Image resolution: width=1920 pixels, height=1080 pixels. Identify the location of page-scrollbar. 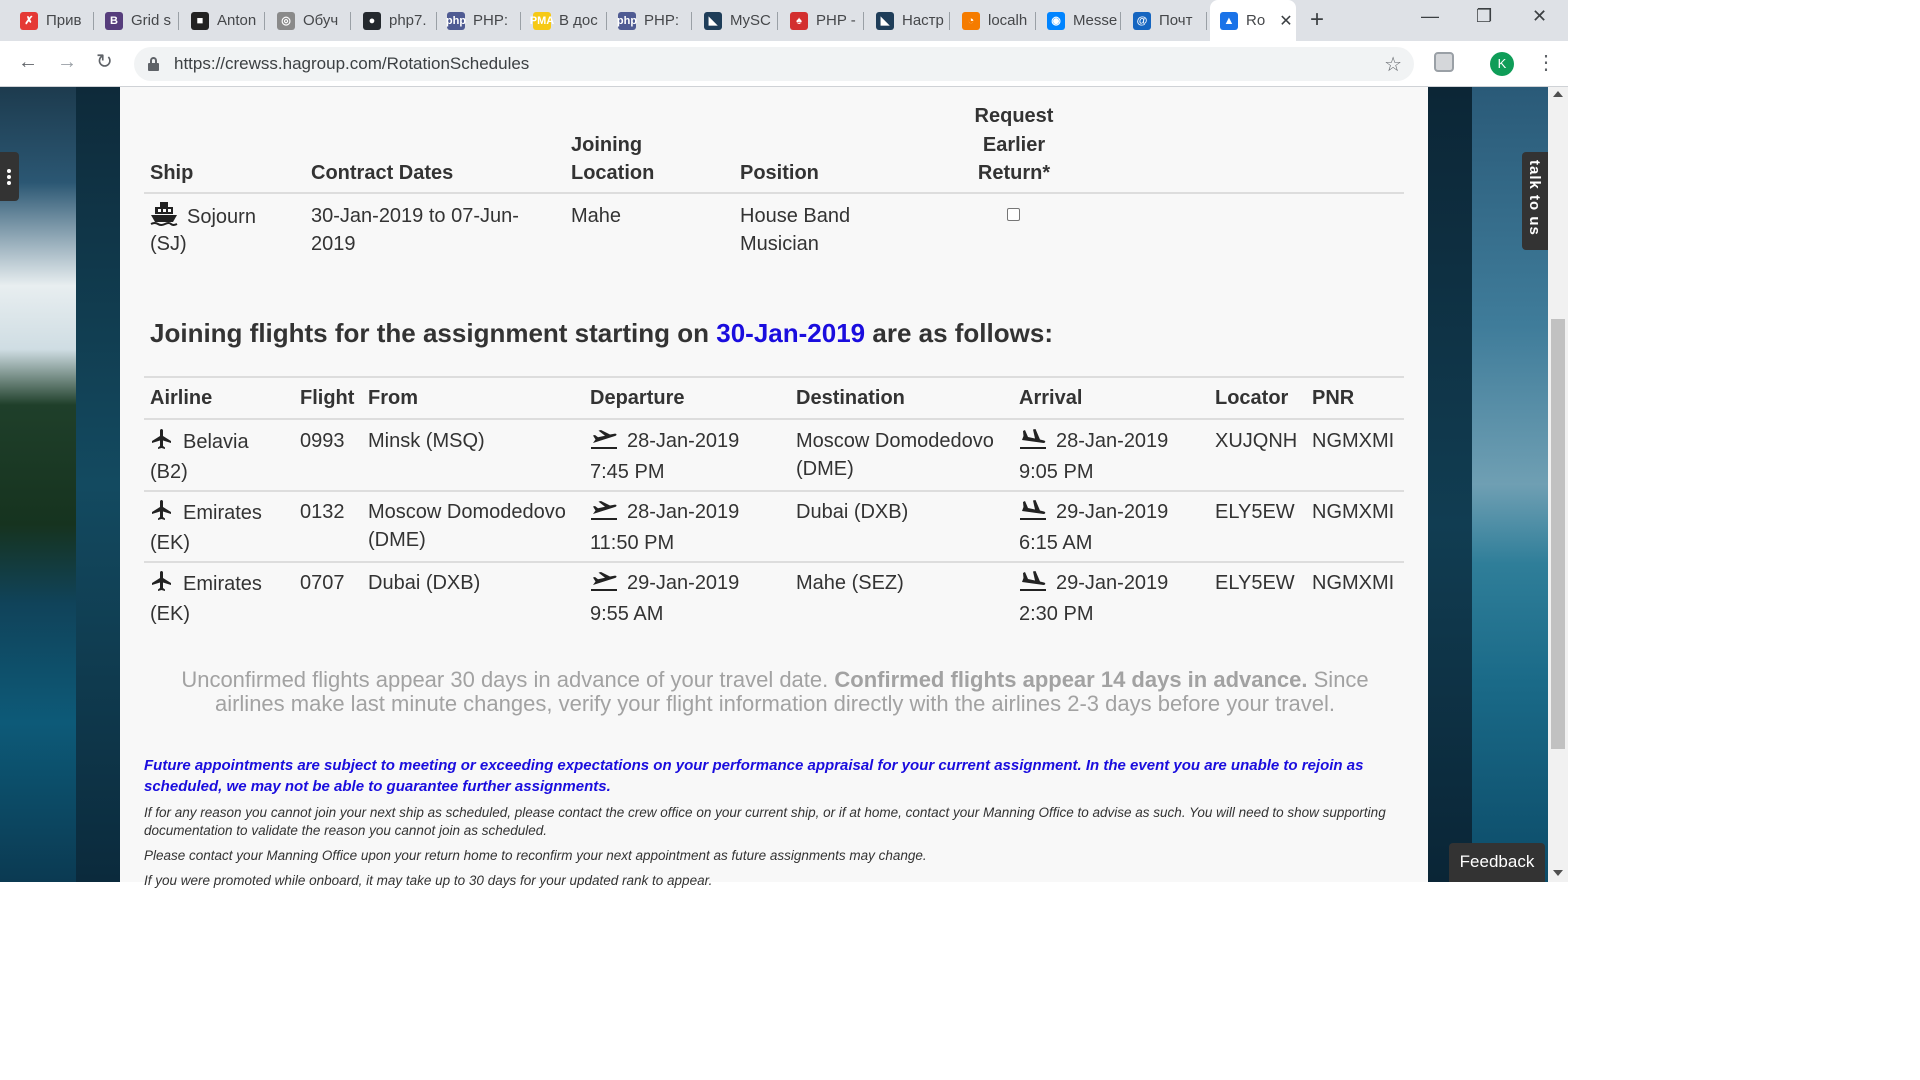
(1558, 484).